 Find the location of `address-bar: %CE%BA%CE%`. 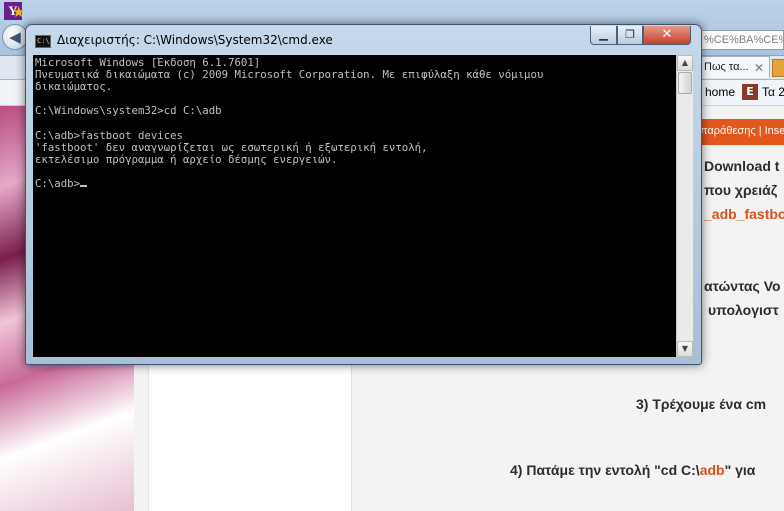

address-bar: %CE%BA%CE% is located at coordinates (742, 40).